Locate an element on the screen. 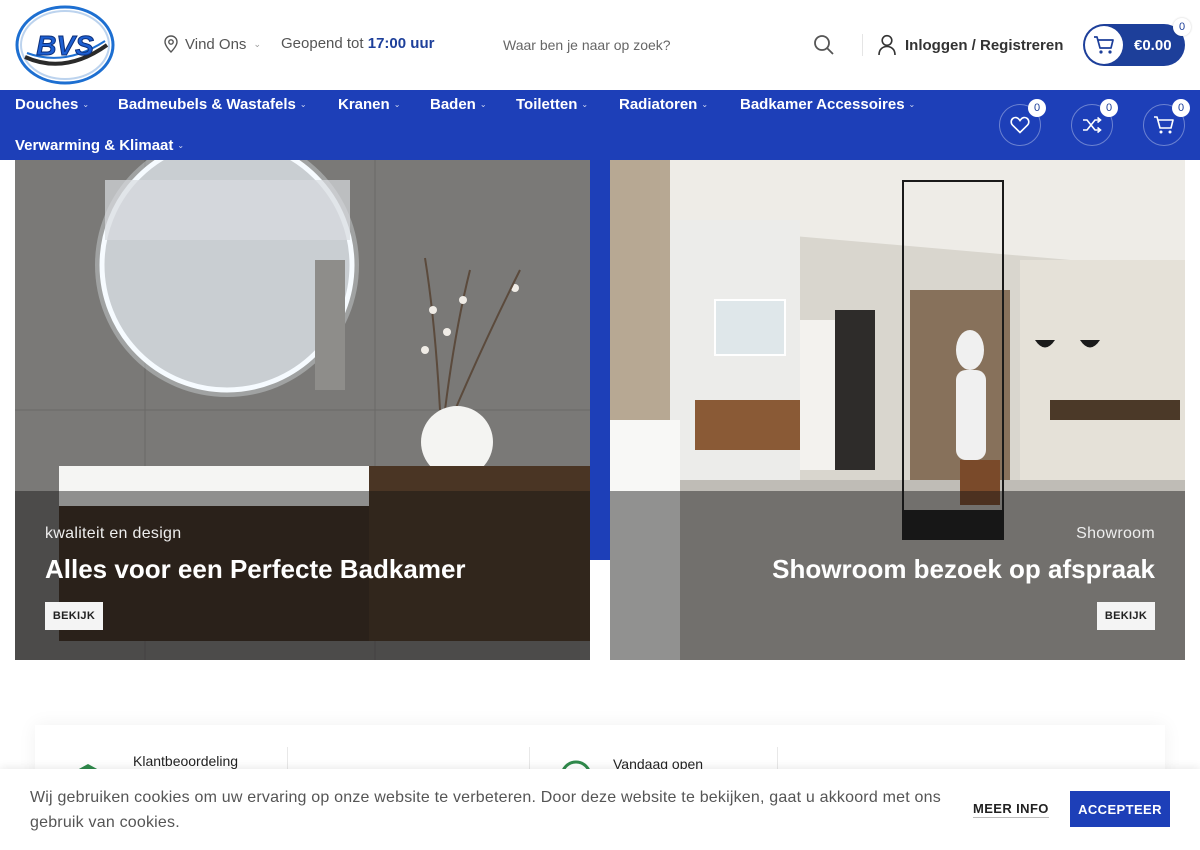  nav-item-badmeubels: Badmeubels & Wastafels ⌄ is located at coordinates (212, 104).